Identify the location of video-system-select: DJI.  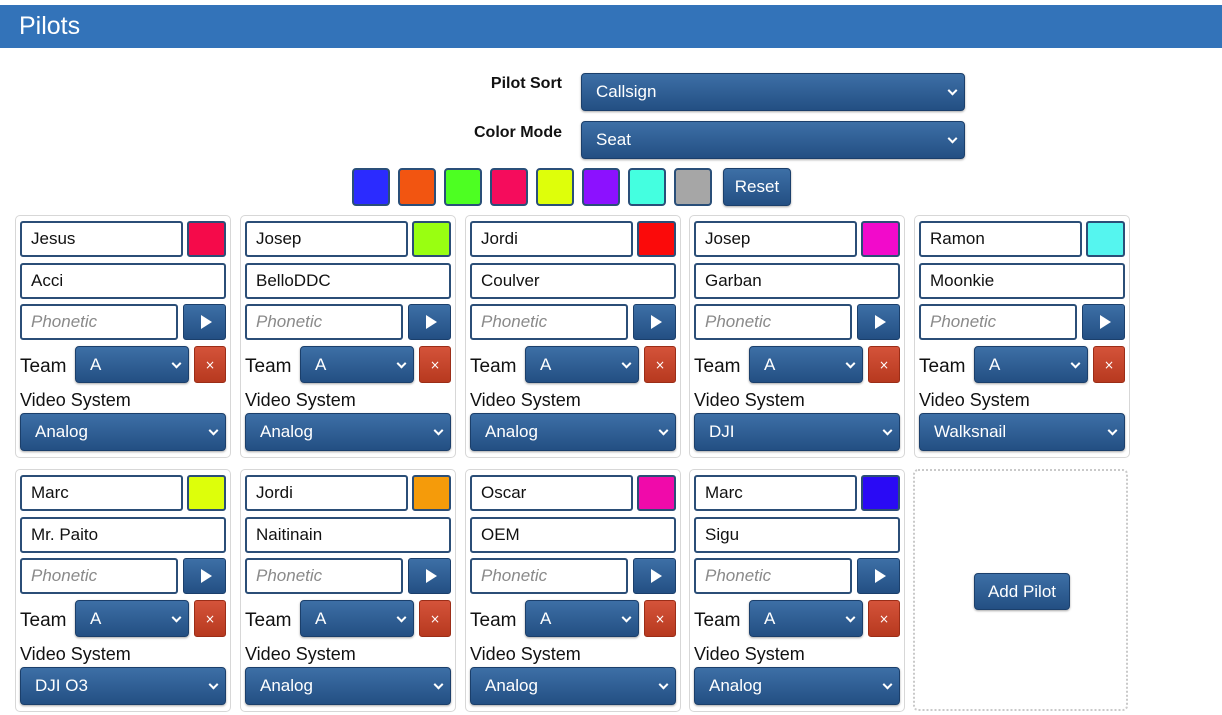
(797, 432).